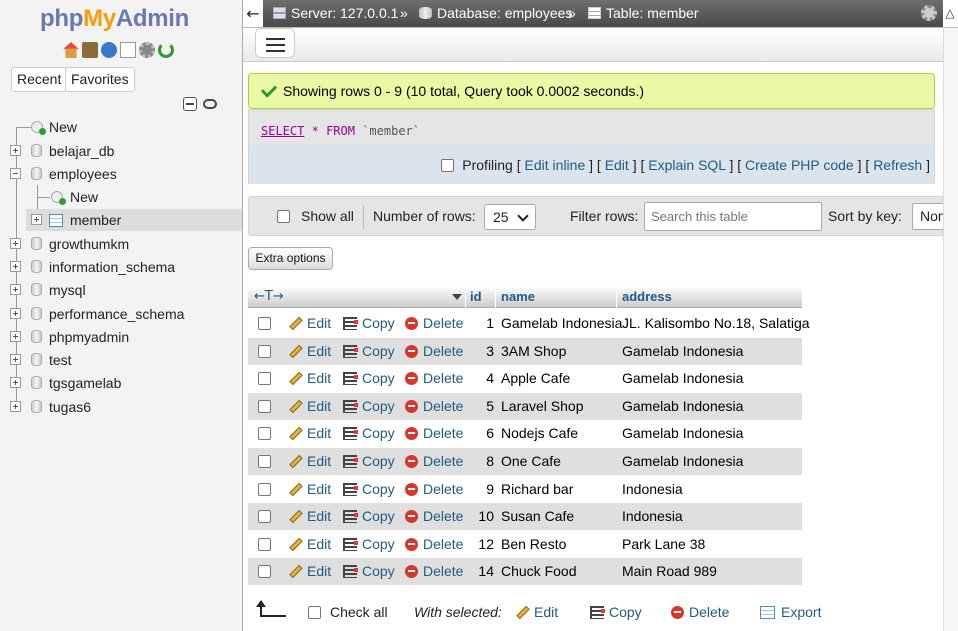 The height and width of the screenshot is (631, 958). I want to click on tree-item-database: tgsgamelab, so click(120, 383).